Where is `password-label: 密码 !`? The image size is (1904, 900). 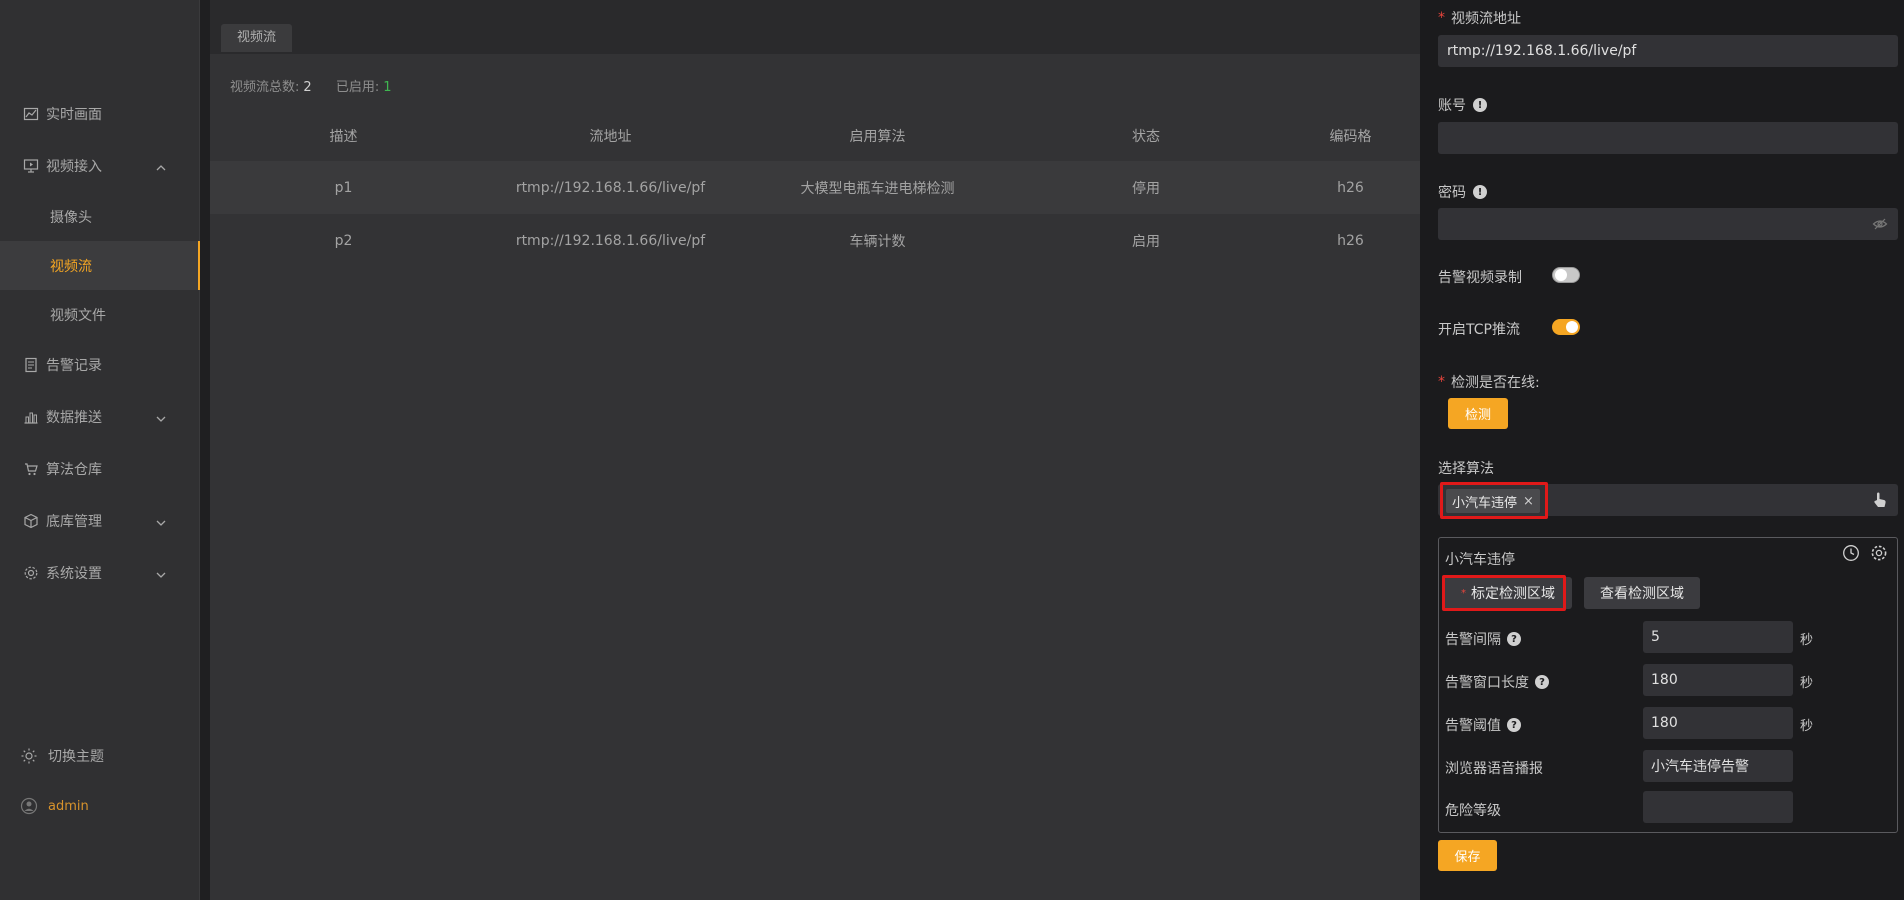
password-label: 密码 ! is located at coordinates (1462, 192).